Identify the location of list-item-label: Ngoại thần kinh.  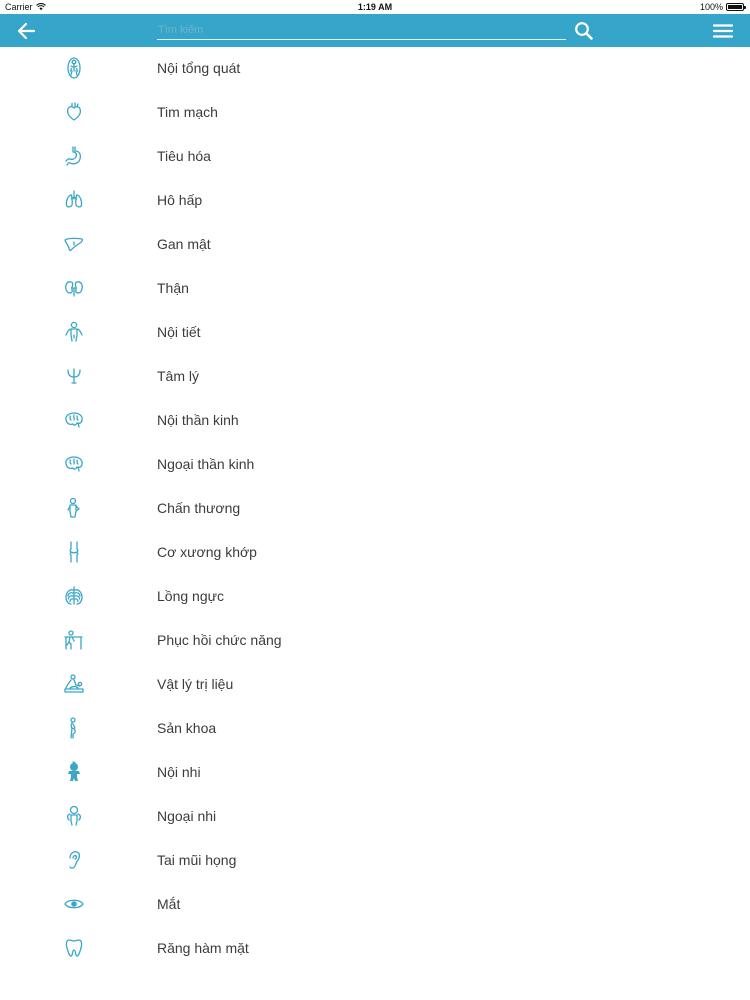
(206, 464).